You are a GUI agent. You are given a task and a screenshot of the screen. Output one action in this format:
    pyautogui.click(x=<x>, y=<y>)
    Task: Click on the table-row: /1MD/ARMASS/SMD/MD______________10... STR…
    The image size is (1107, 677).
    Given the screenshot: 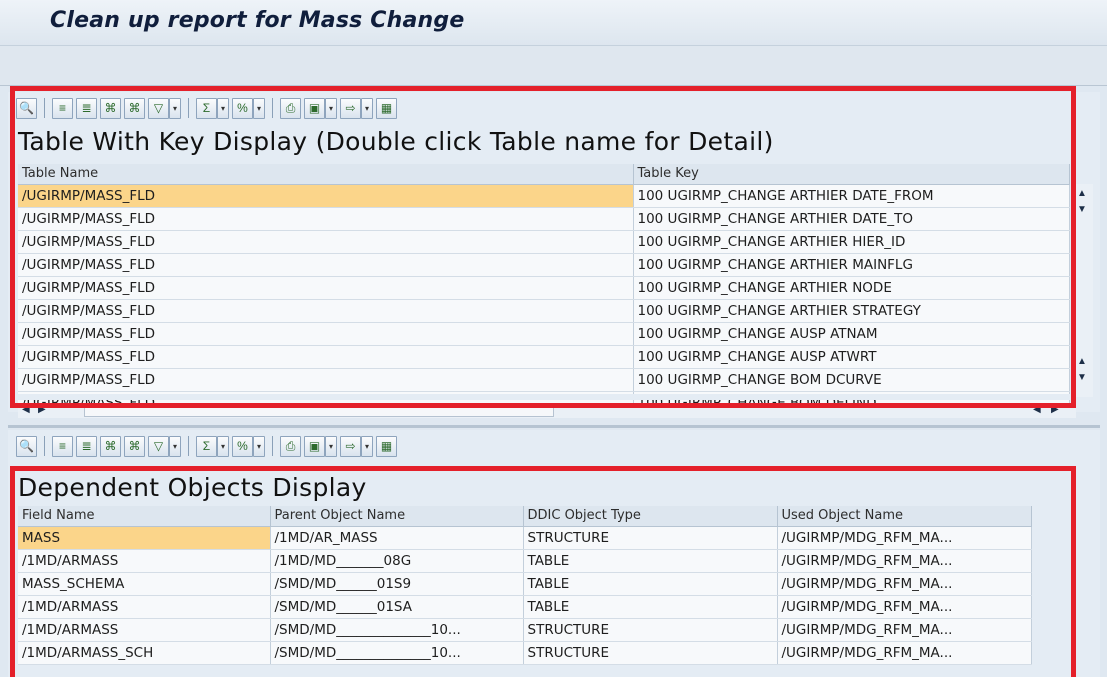 What is the action you would take?
    pyautogui.click(x=525, y=630)
    